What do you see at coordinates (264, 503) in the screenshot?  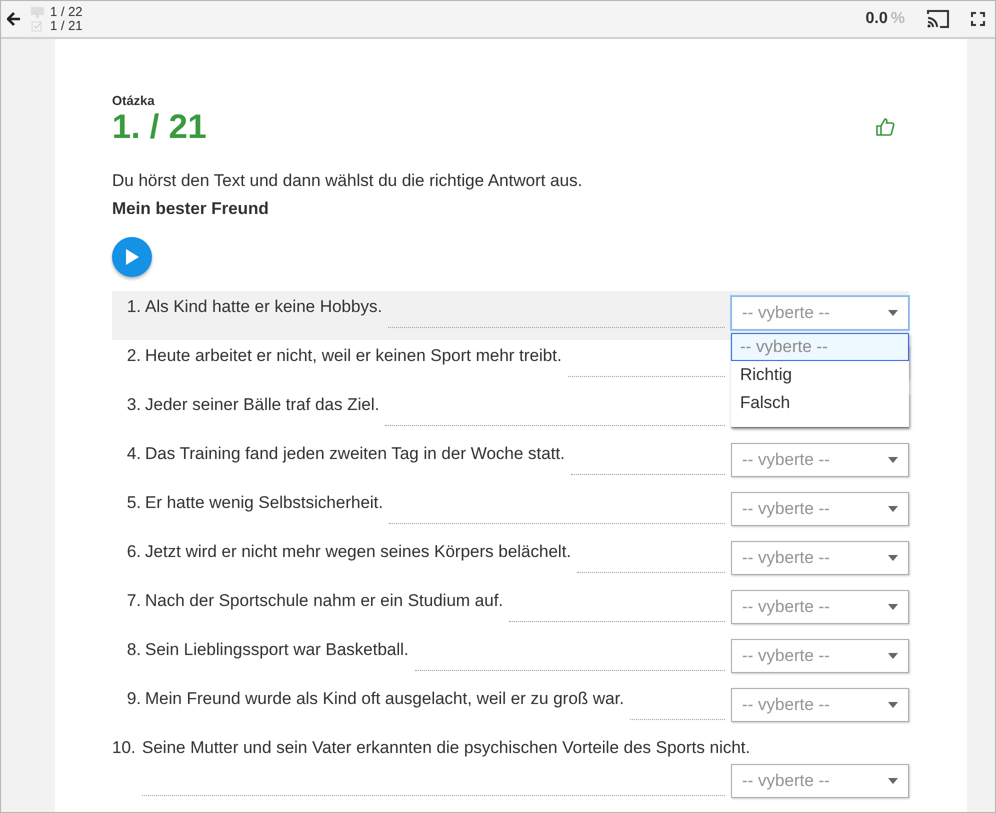 I see `statement-text: Er hatte wenig Selbstsicherheit.` at bounding box center [264, 503].